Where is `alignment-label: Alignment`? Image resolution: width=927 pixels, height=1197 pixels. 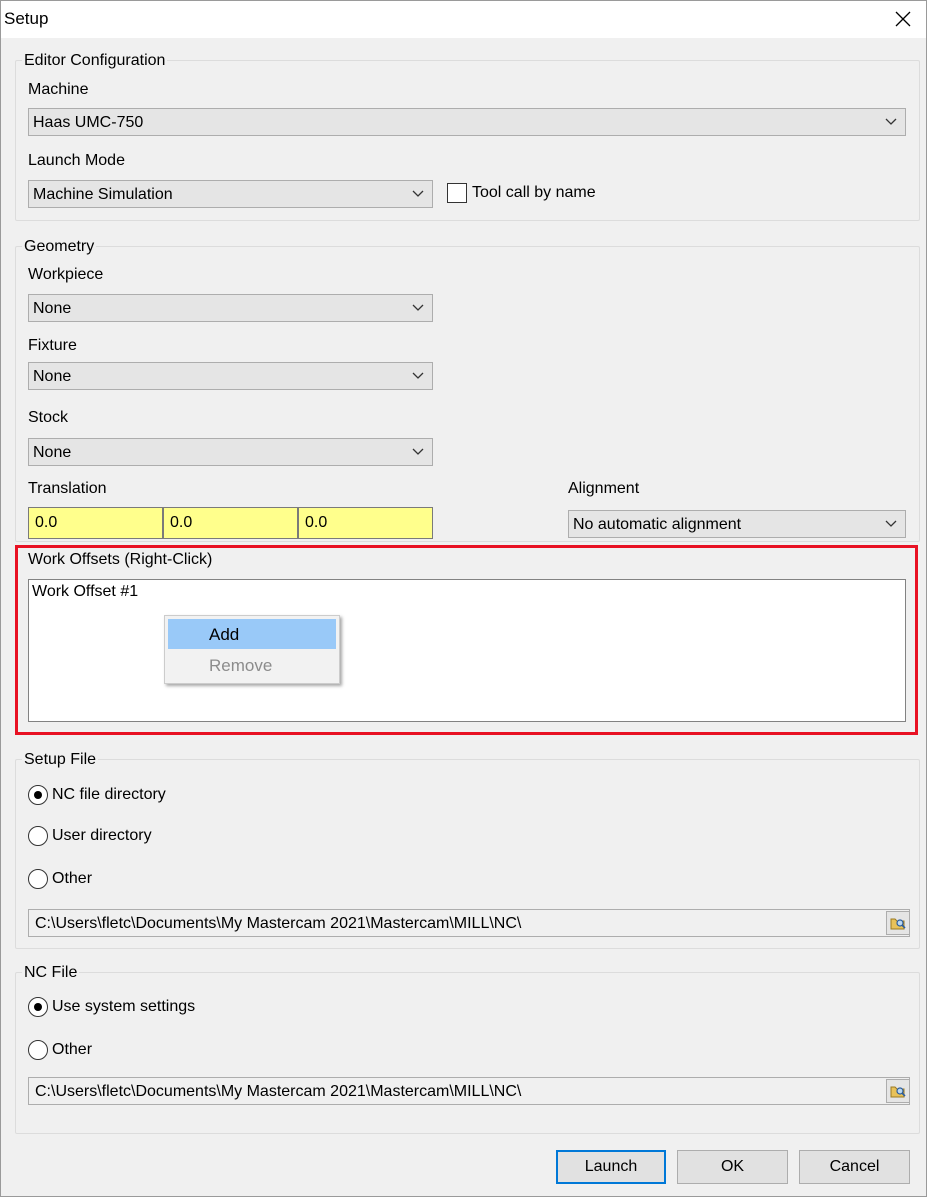 alignment-label: Alignment is located at coordinates (604, 488).